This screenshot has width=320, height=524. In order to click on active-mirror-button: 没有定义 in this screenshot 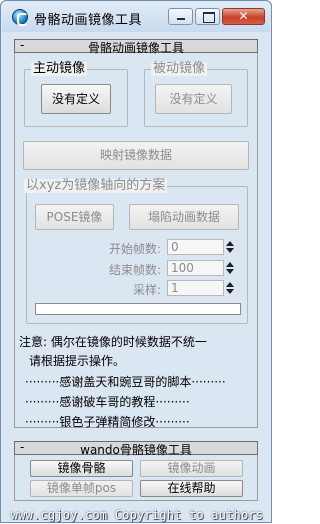, I will do `click(76, 99)`.